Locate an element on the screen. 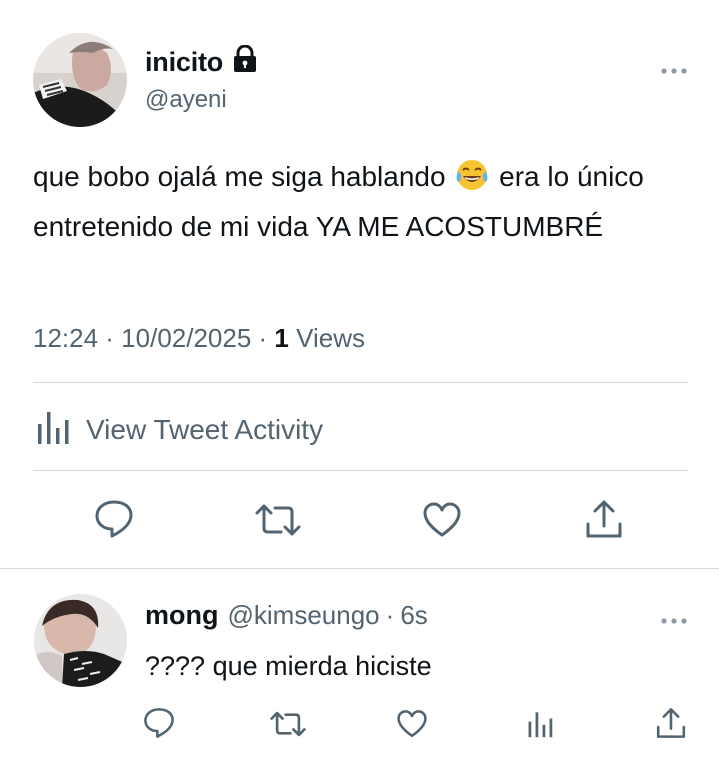 This screenshot has height=767, width=719. author-name-text: inicito is located at coordinates (184, 62).